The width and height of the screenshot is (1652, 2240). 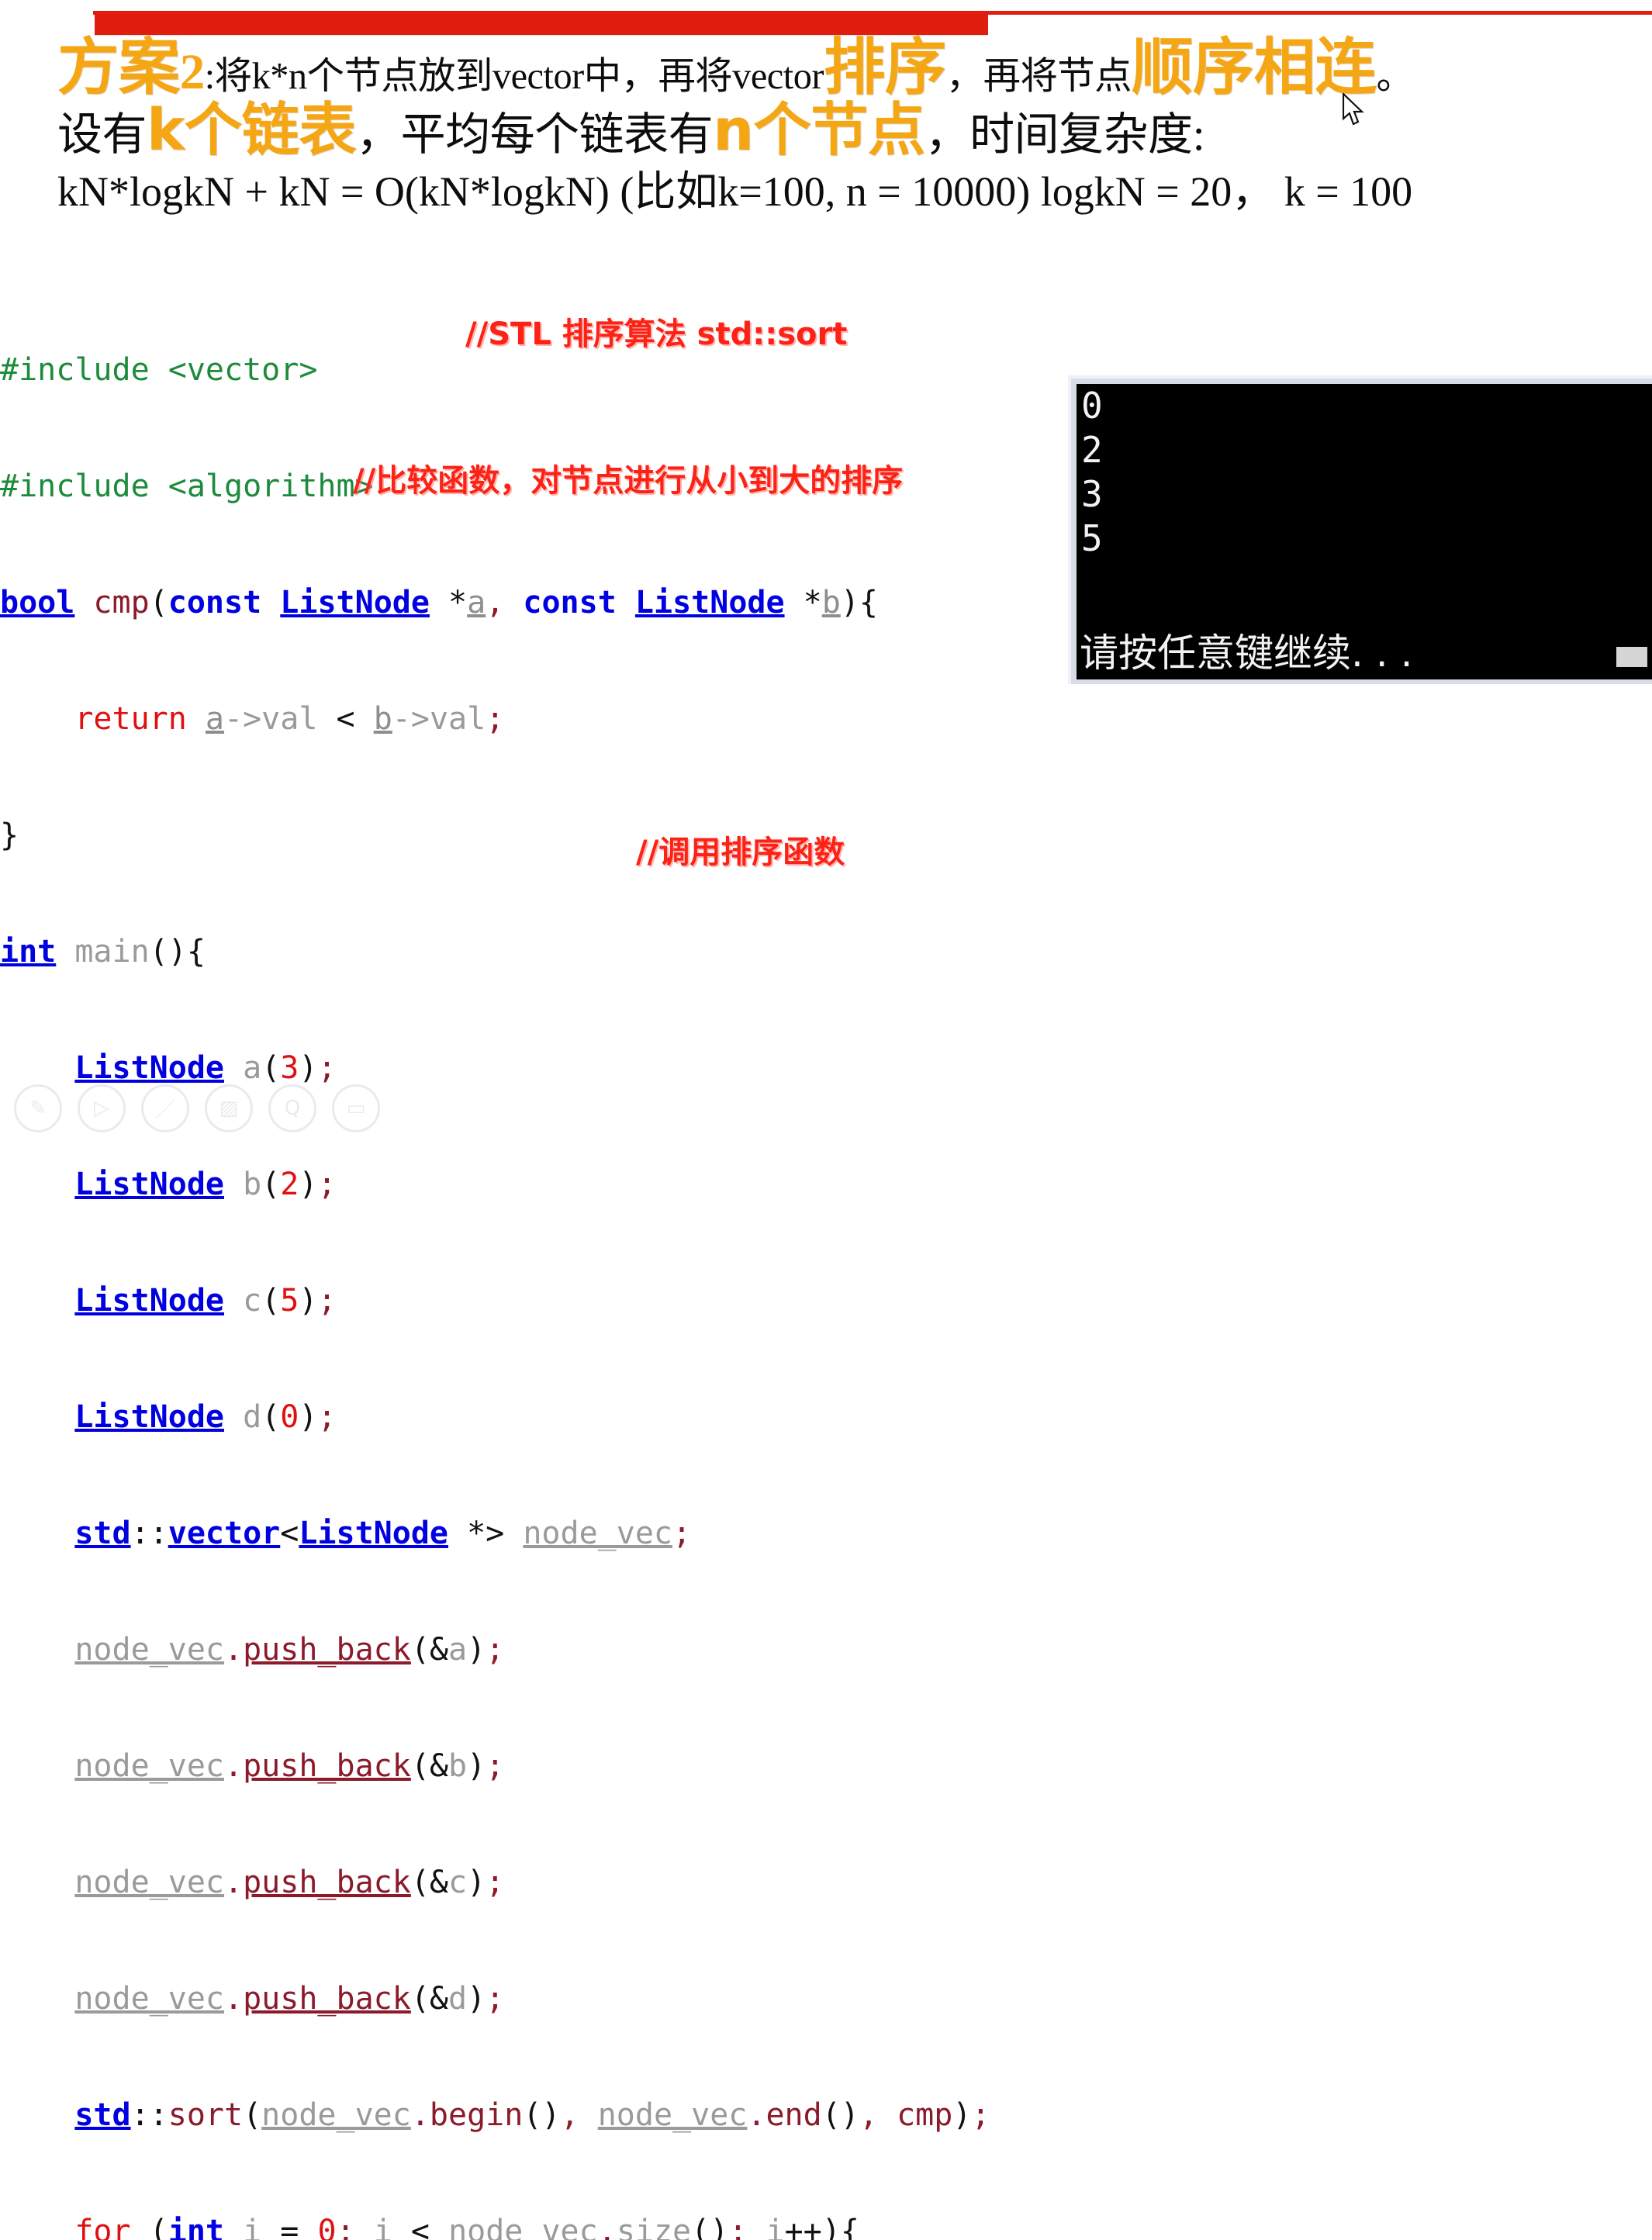 What do you see at coordinates (535, 135) in the screenshot?
I see `headline-line2-middle: ，平均每个链表有` at bounding box center [535, 135].